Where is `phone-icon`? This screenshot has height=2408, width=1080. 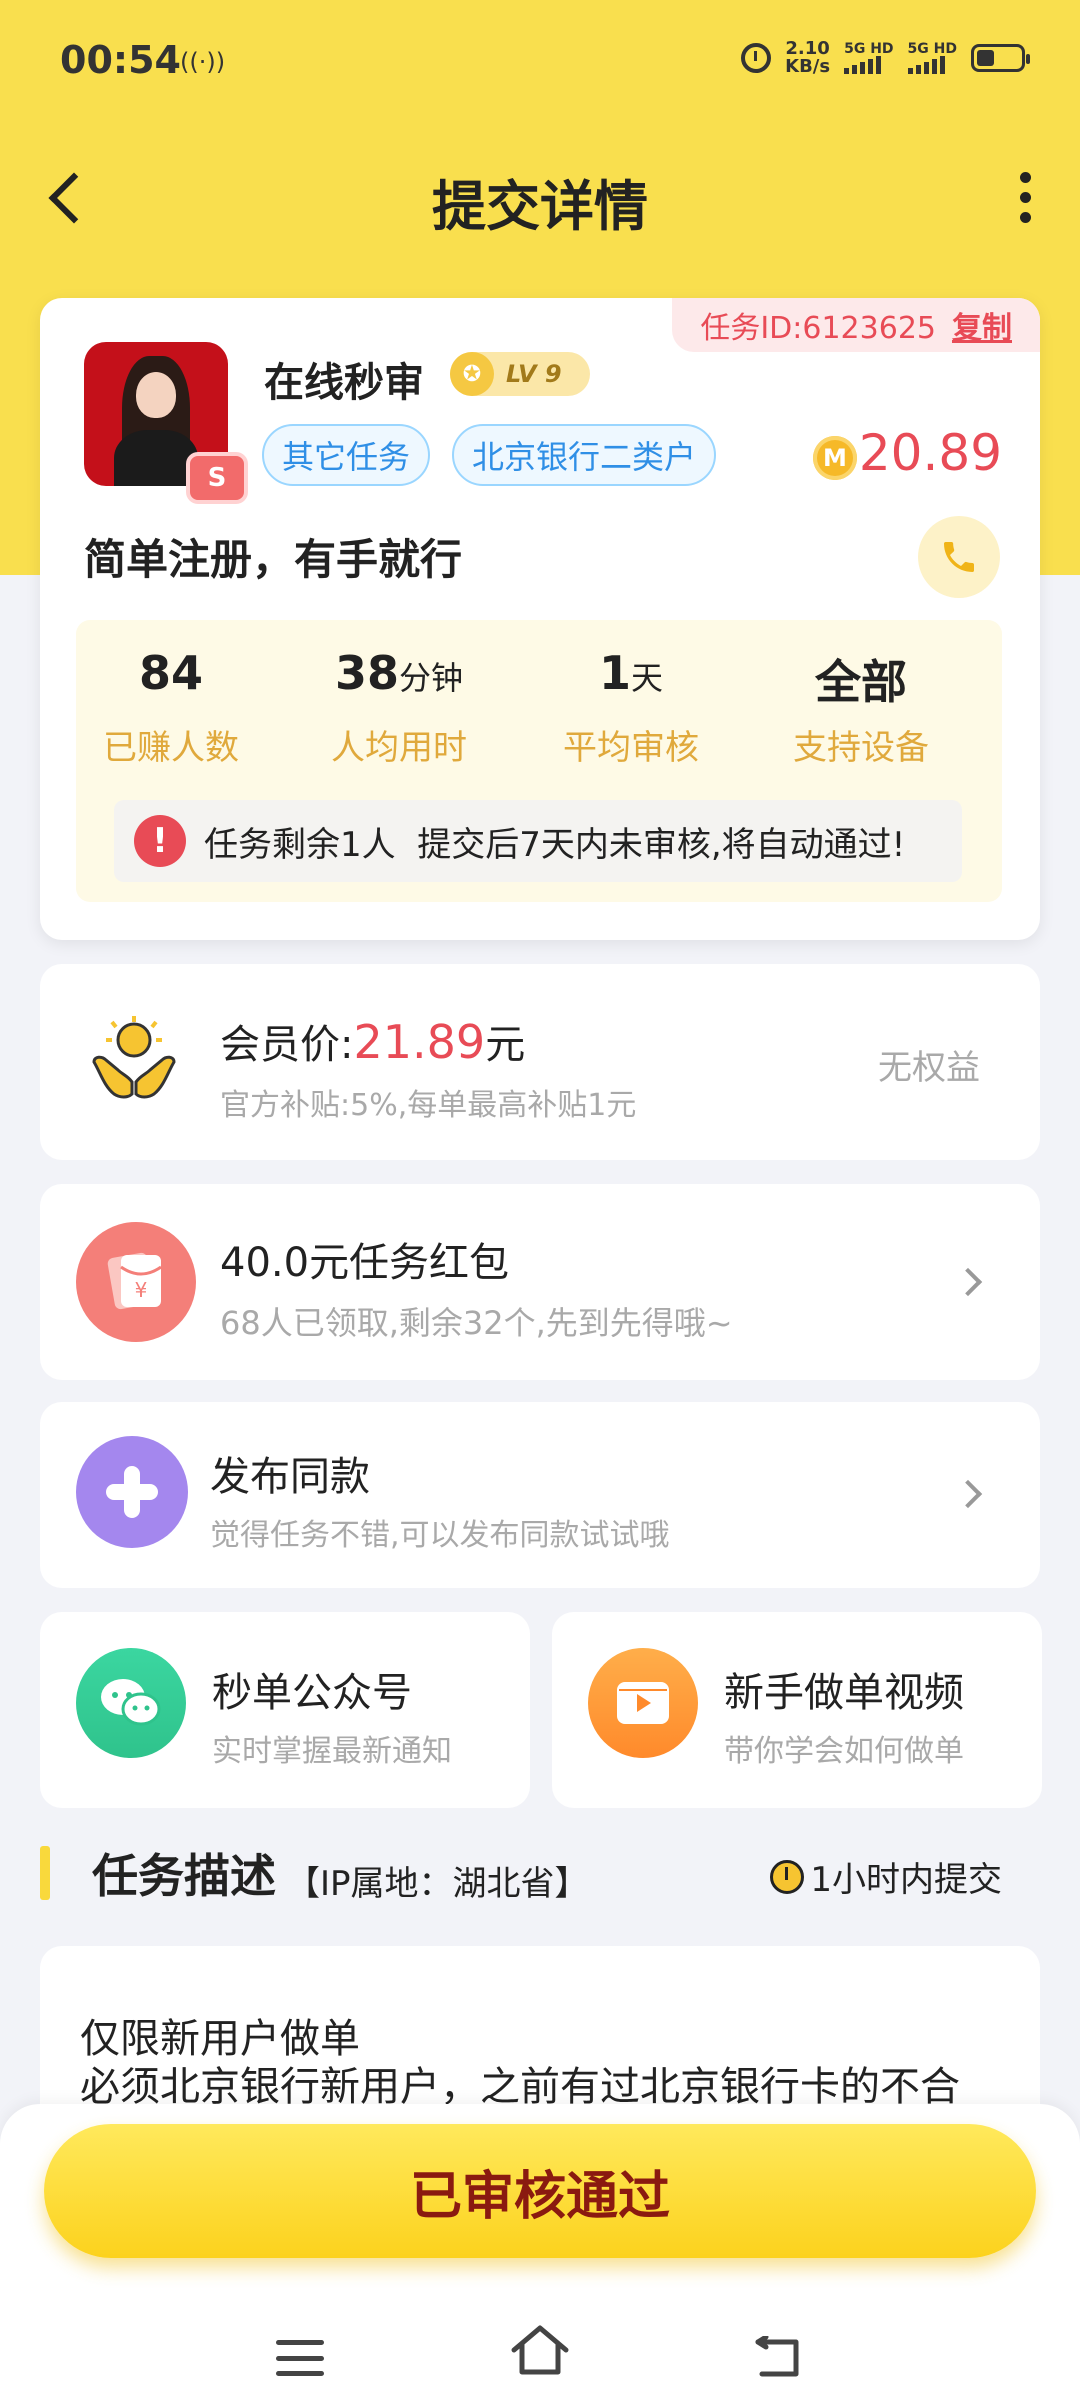 phone-icon is located at coordinates (959, 557).